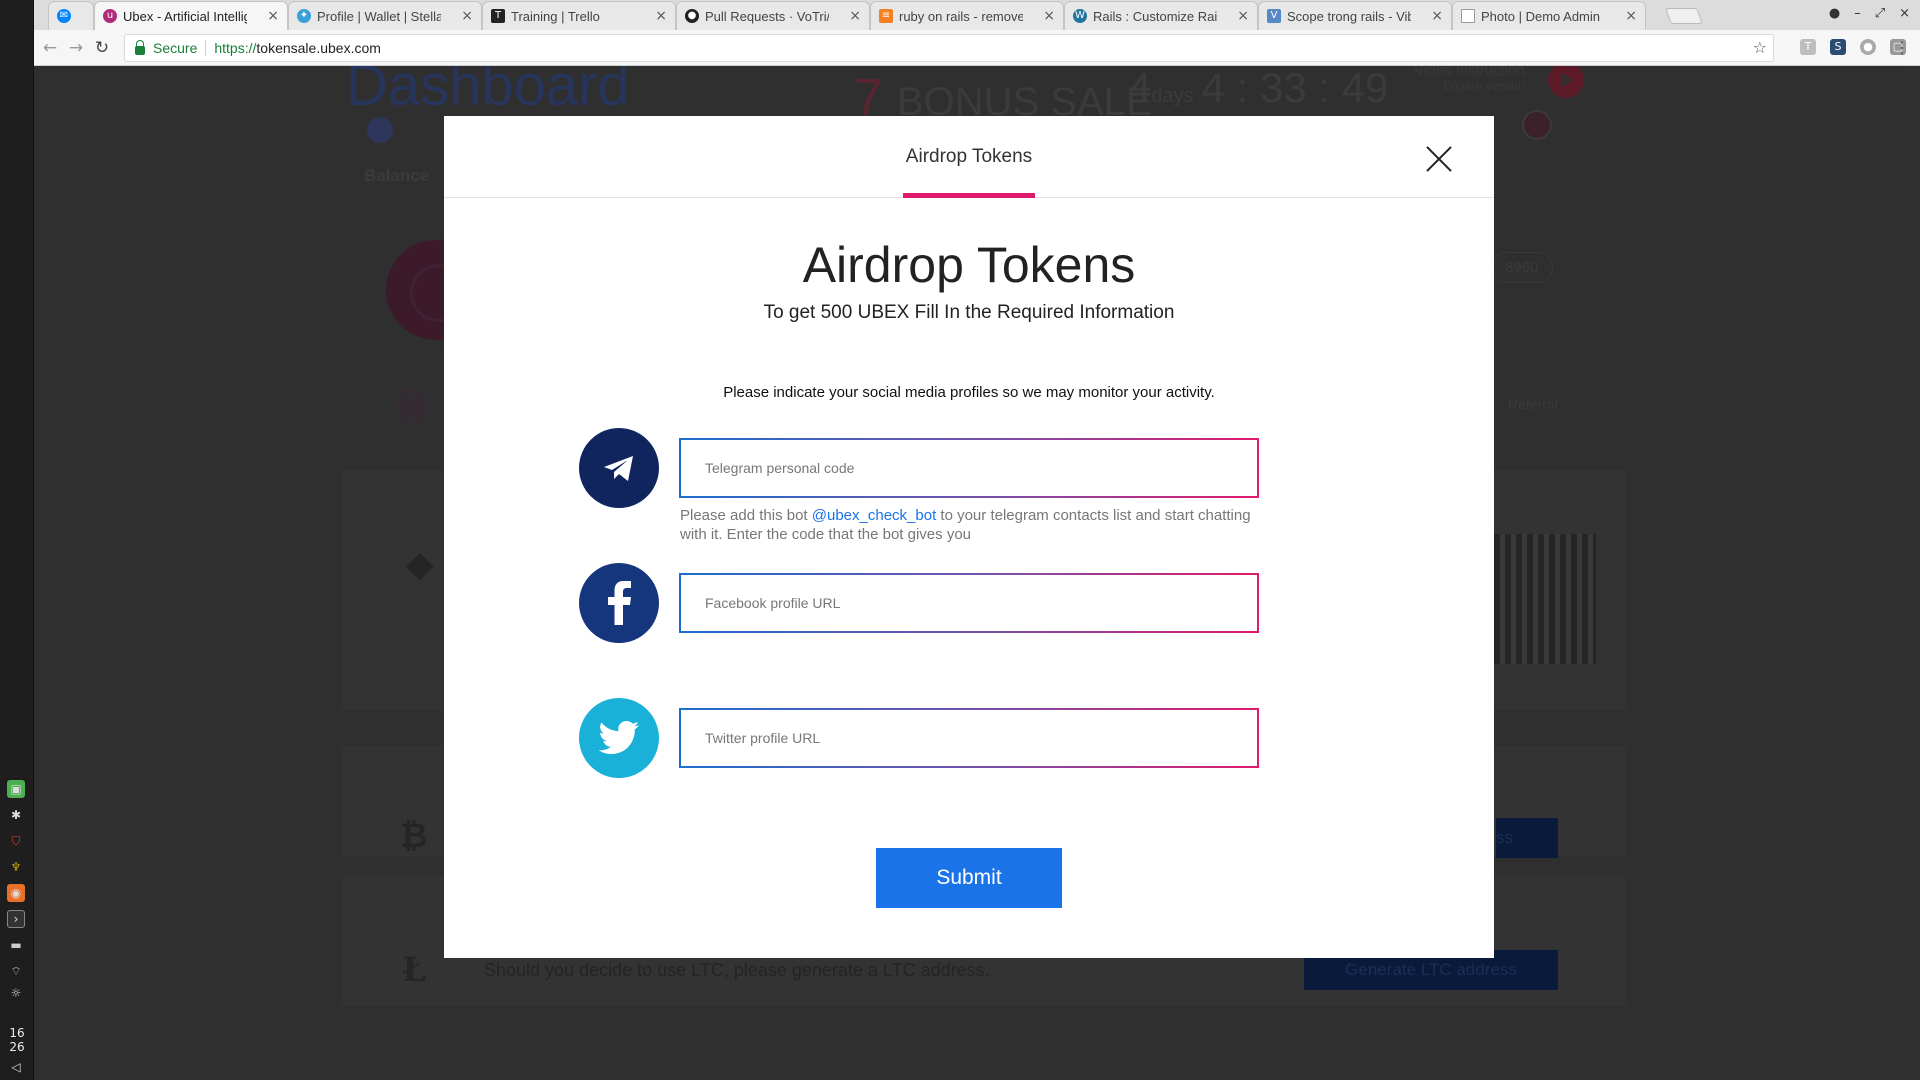  What do you see at coordinates (16, 971) in the screenshot?
I see `wifi-icon: ⌔` at bounding box center [16, 971].